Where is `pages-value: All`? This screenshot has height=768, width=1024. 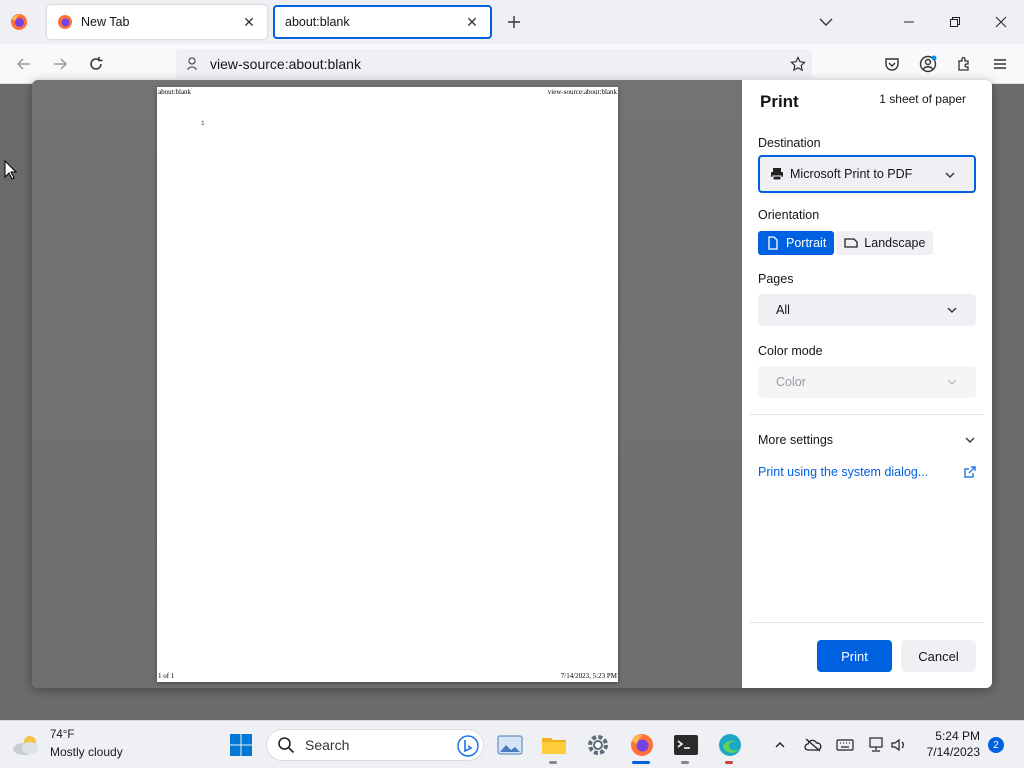 pages-value: All is located at coordinates (783, 310).